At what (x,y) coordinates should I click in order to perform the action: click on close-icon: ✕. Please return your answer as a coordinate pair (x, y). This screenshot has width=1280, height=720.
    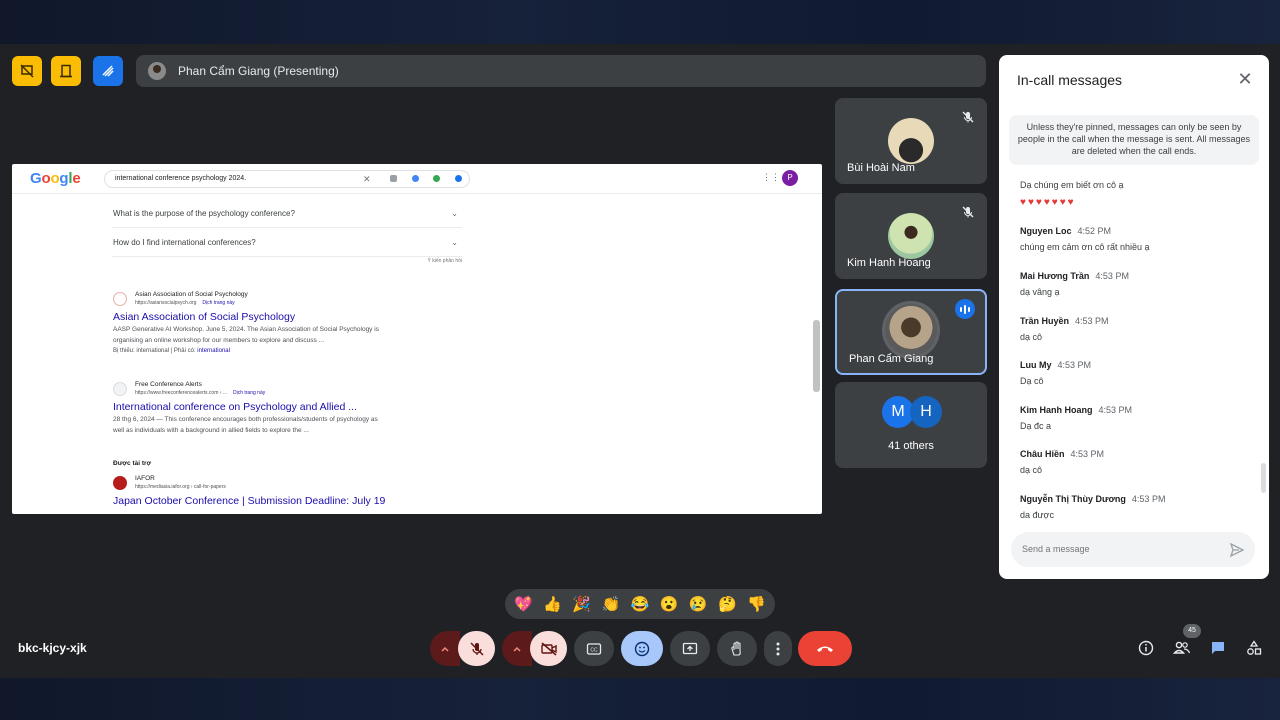
    Looking at the image, I should click on (1245, 79).